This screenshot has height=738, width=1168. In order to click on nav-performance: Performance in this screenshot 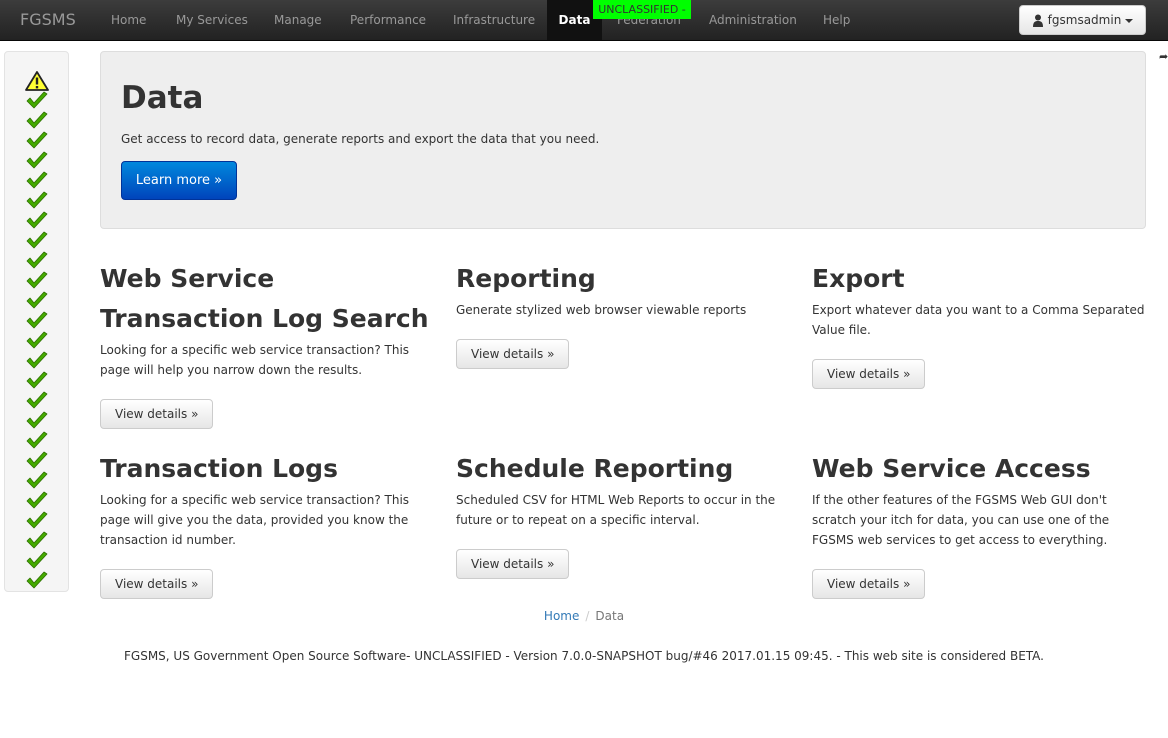, I will do `click(388, 20)`.